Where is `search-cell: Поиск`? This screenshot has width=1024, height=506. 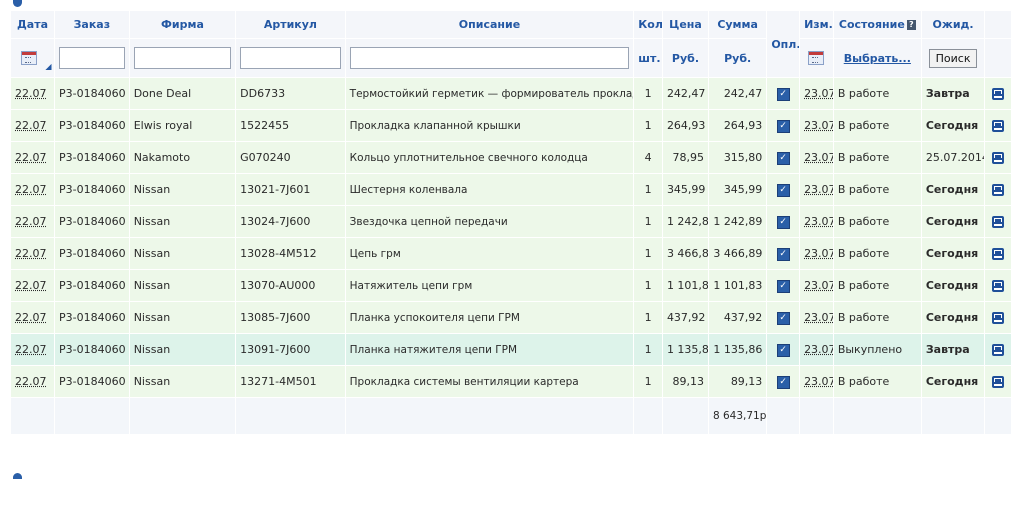
search-cell: Поиск is located at coordinates (953, 58).